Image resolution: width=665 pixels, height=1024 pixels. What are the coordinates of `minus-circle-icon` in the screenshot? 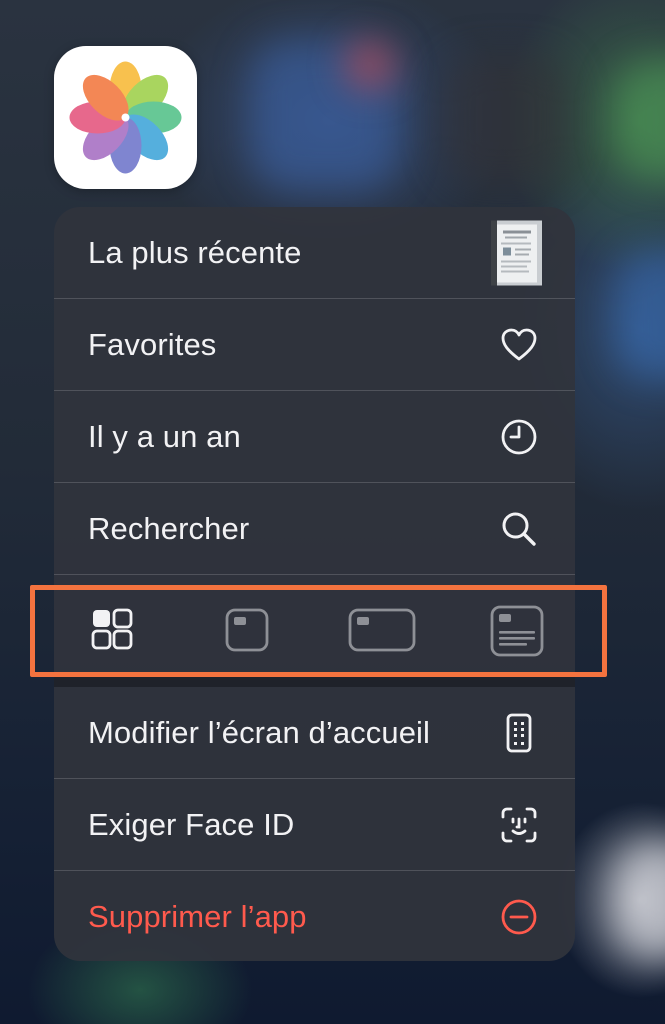 It's located at (519, 917).